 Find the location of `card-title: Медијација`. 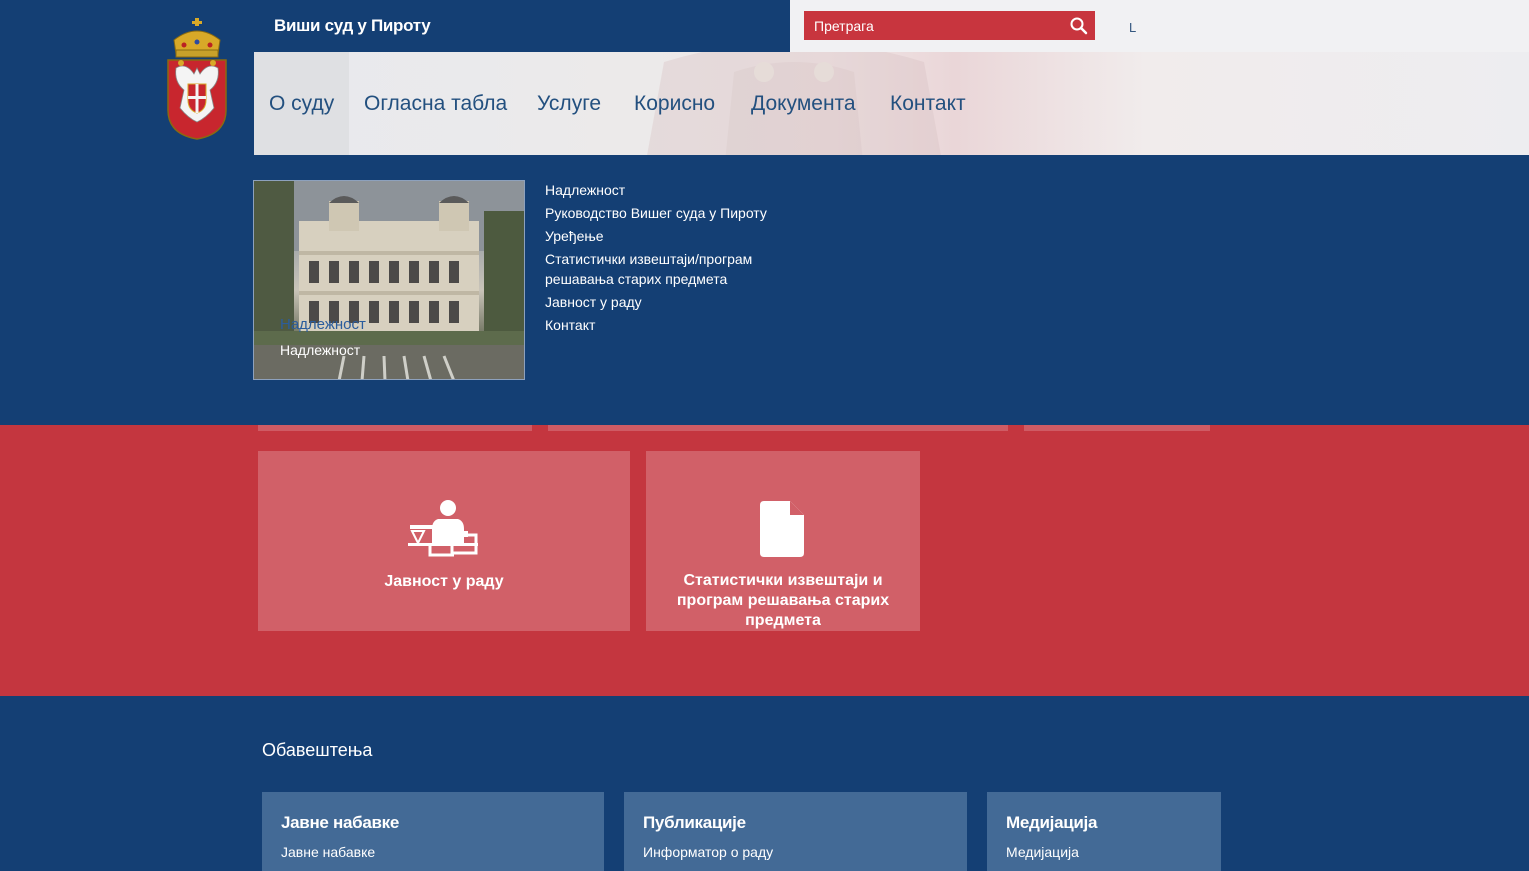

card-title: Медијација is located at coordinates (1051, 823).